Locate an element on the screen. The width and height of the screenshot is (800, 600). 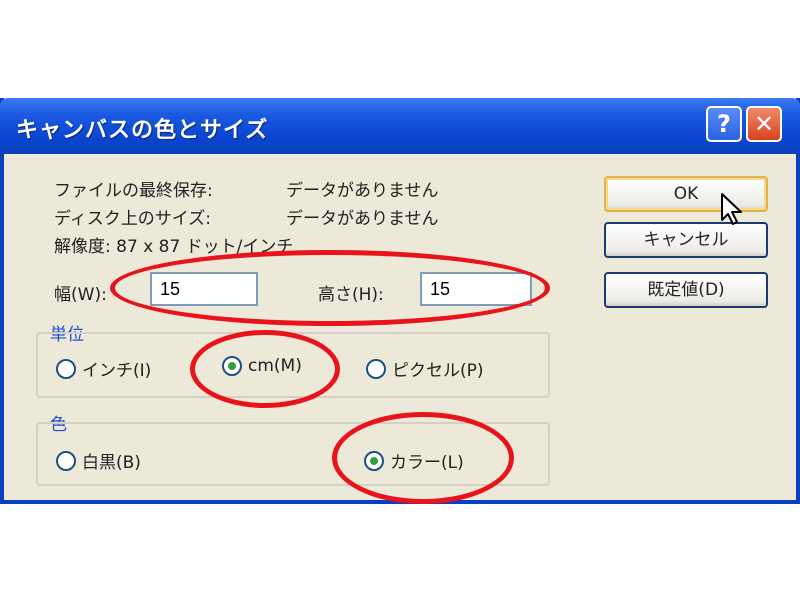
height-label: 高さ(H): is located at coordinates (351, 295).